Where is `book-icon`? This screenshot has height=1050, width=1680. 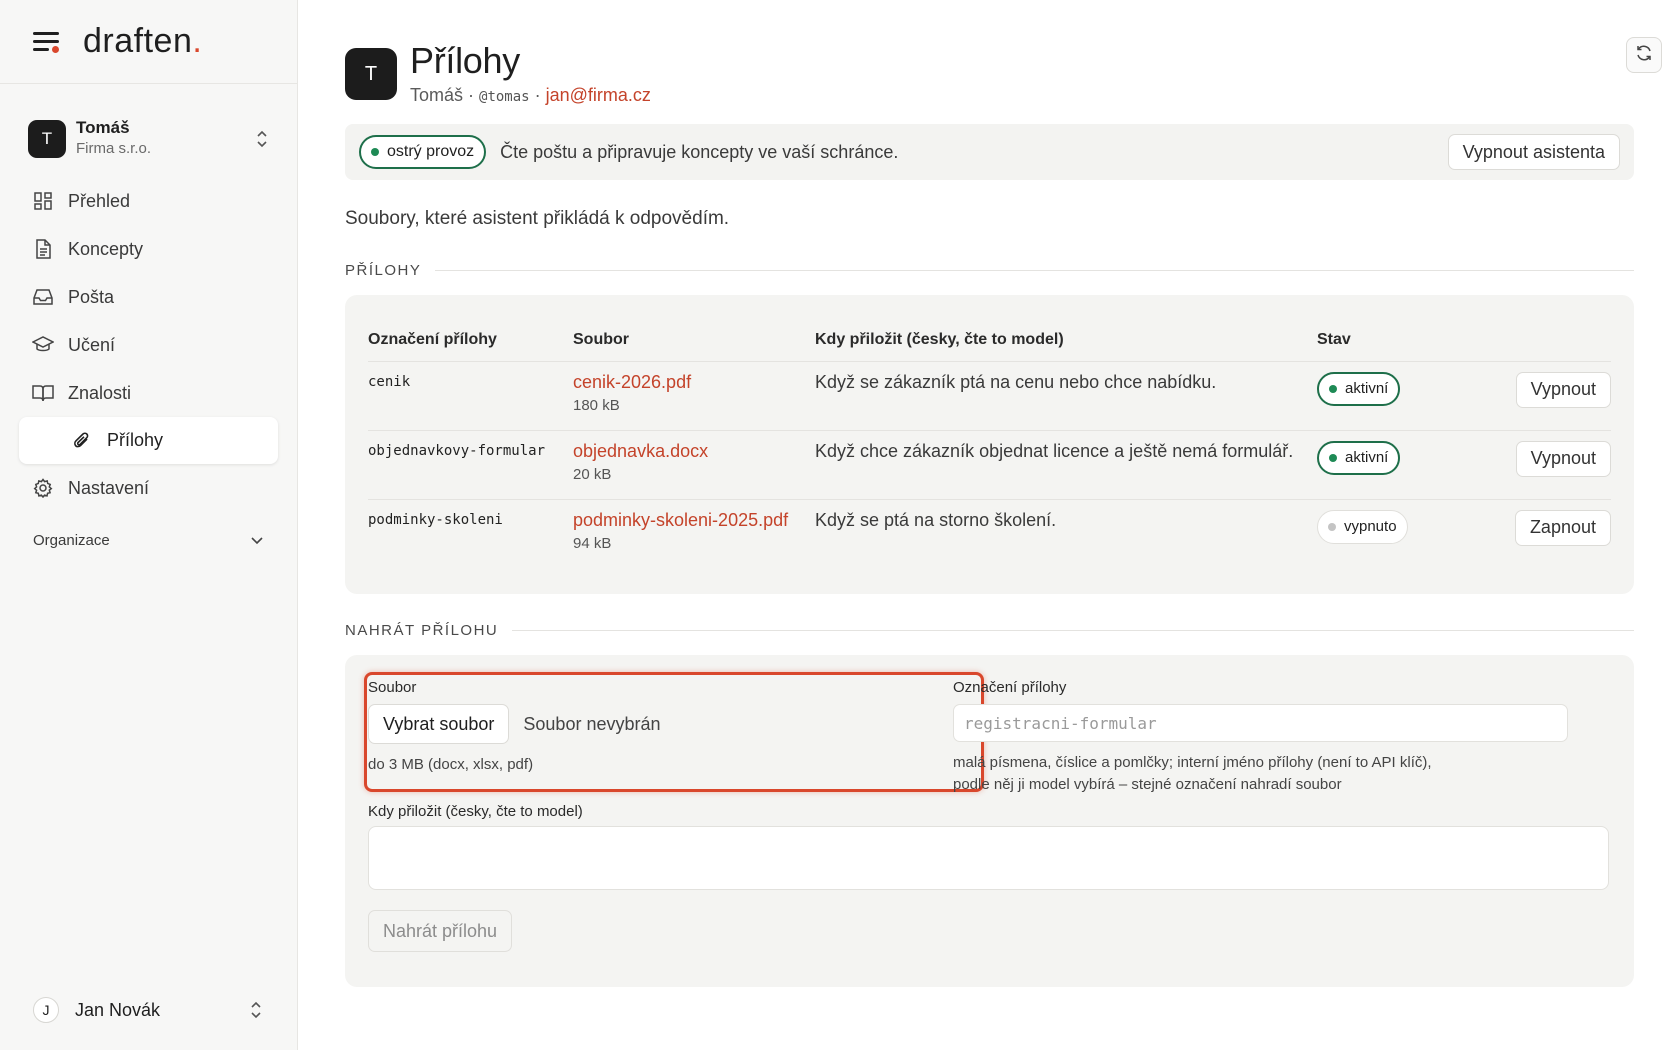 book-icon is located at coordinates (43, 393).